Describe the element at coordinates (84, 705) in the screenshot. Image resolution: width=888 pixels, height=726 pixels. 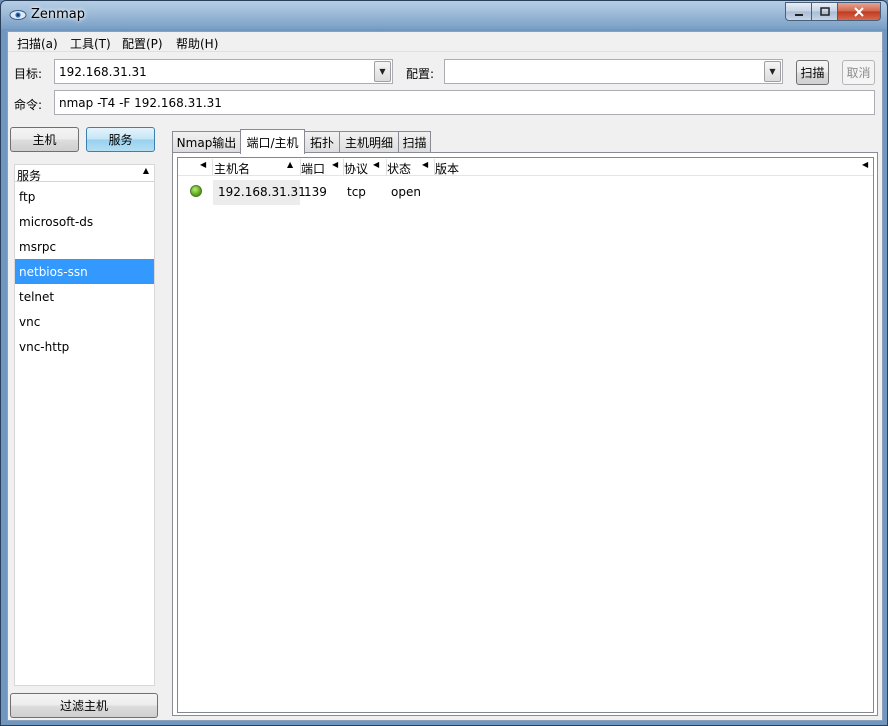
I see `filter-hosts-button: 过滤主机` at that location.